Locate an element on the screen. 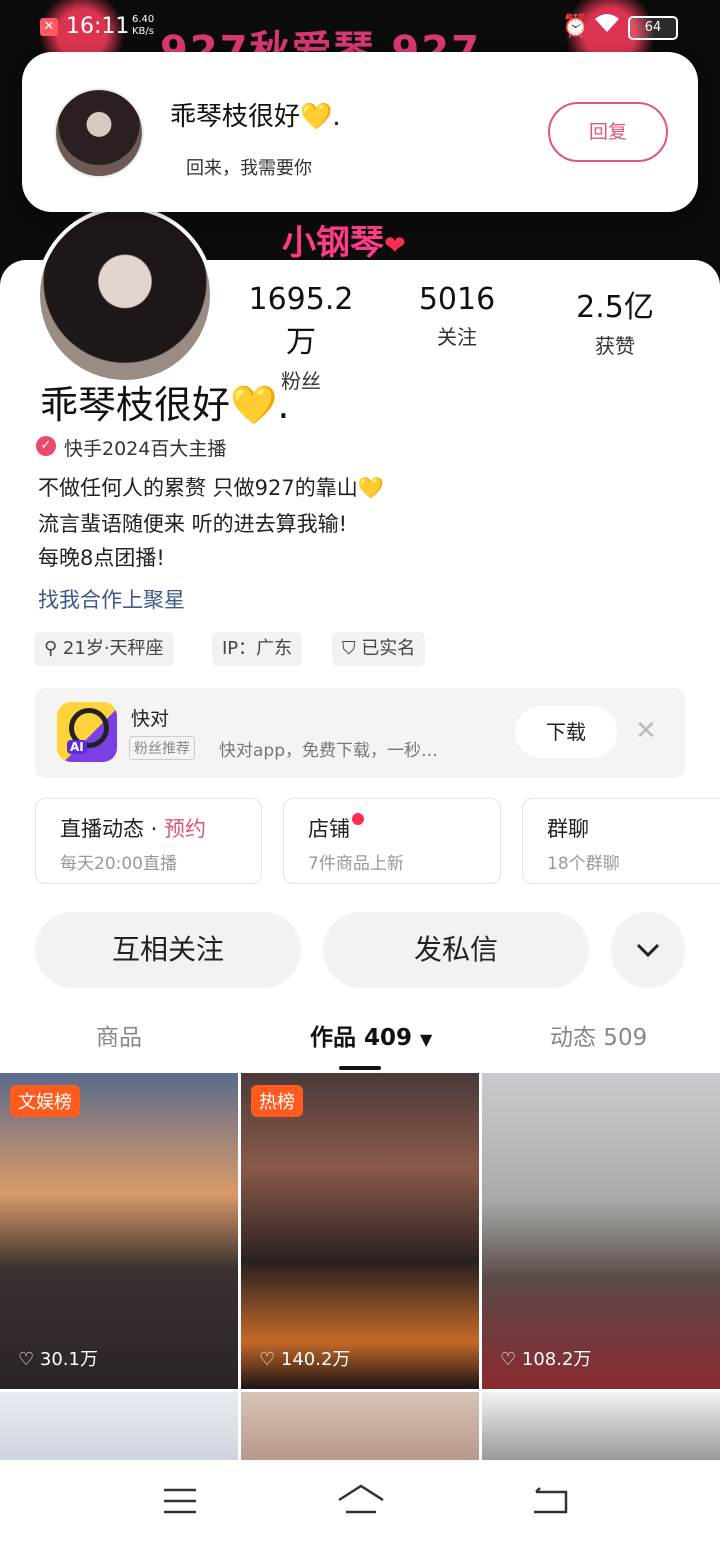 This screenshot has height=1544, width=720. card-live: 直播动态 · 预约 每天20:00直播 is located at coordinates (148, 841).